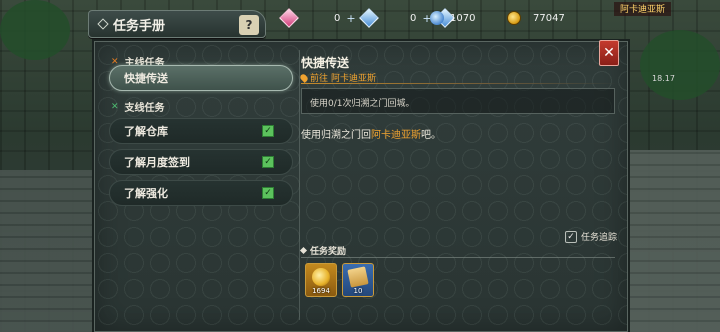 The height and width of the screenshot is (332, 720). What do you see at coordinates (138, 108) in the screenshot?
I see `side-quest-section: ✕ 支线任务` at bounding box center [138, 108].